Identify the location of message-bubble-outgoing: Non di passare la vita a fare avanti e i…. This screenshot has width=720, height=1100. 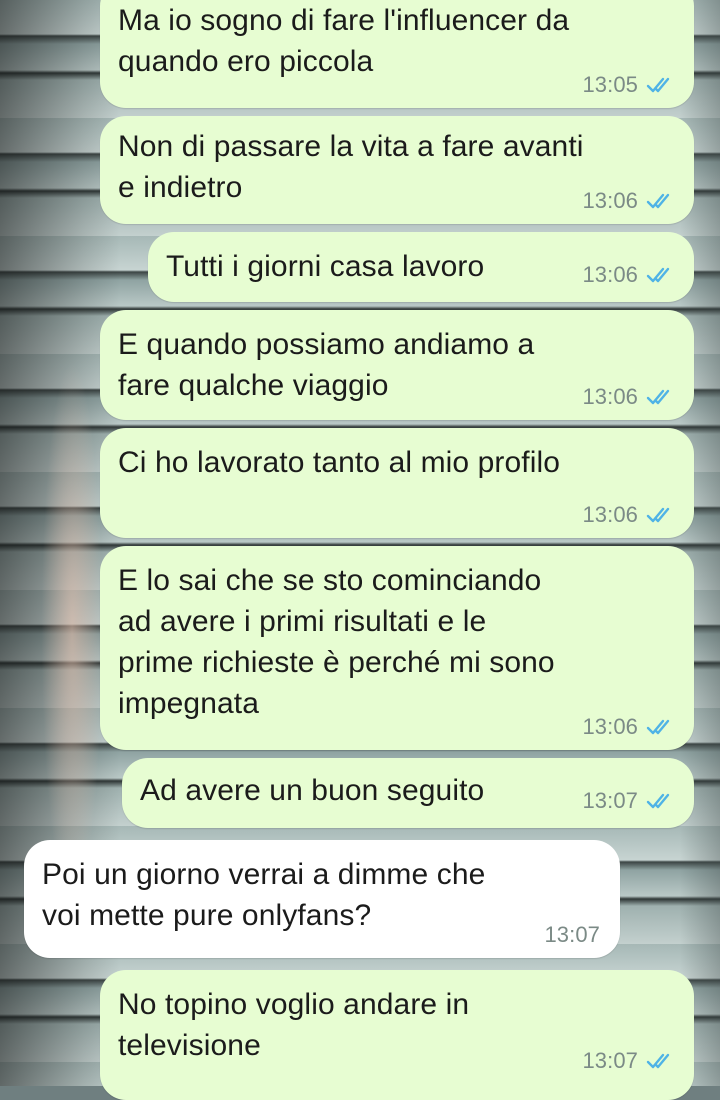
(397, 170).